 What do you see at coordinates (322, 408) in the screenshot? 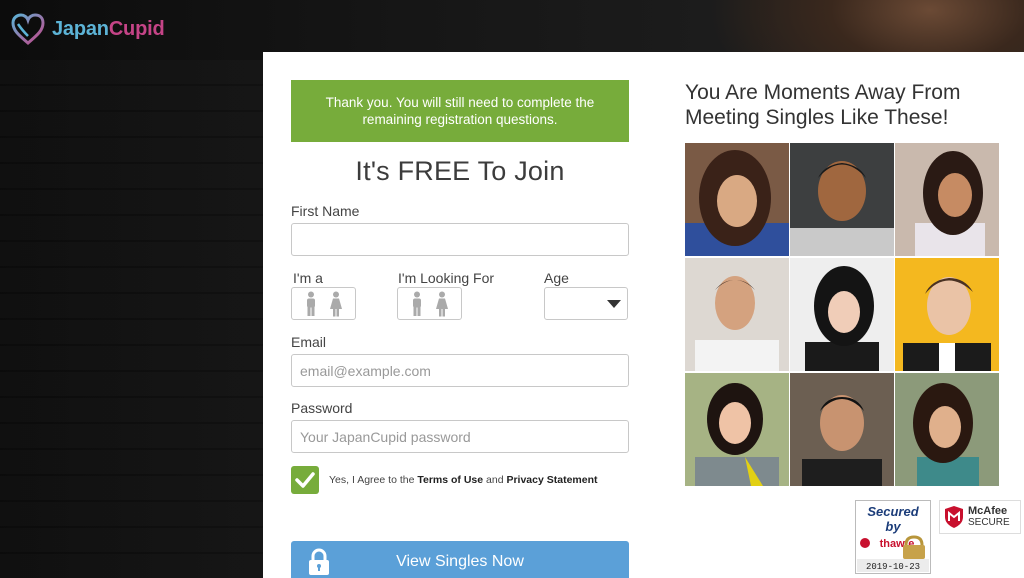
I see `password-label: Password` at bounding box center [322, 408].